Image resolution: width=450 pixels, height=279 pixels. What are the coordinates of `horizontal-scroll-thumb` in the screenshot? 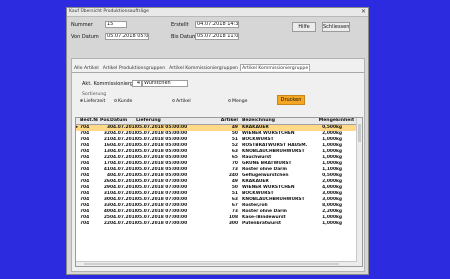 It's located at (211, 264).